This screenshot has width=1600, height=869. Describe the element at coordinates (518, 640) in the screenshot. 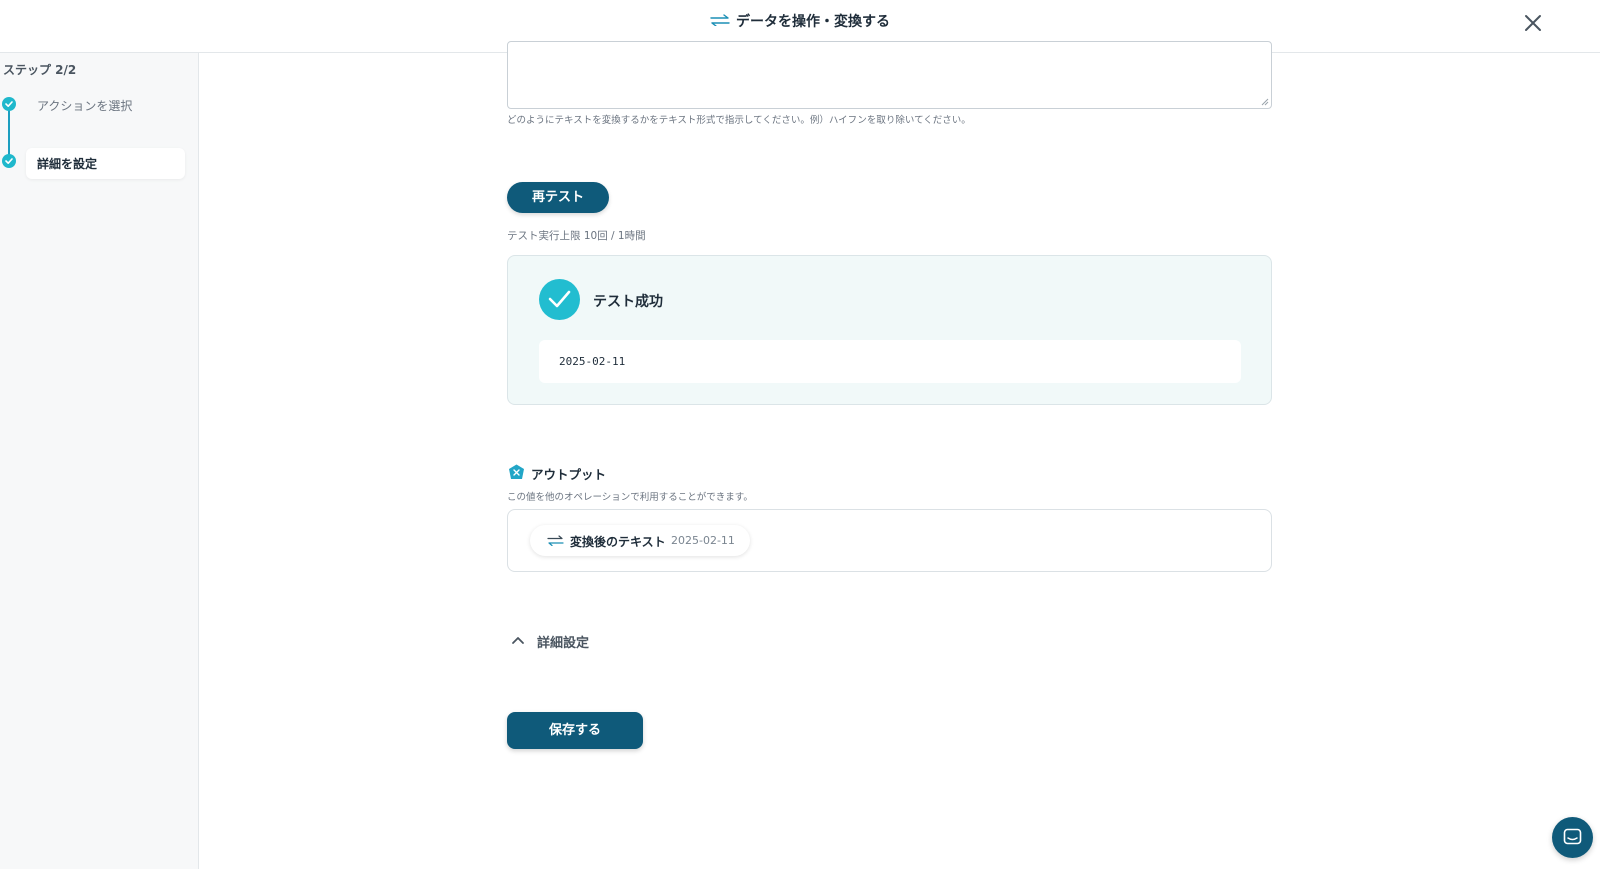

I see `chevron-up-icon` at that location.